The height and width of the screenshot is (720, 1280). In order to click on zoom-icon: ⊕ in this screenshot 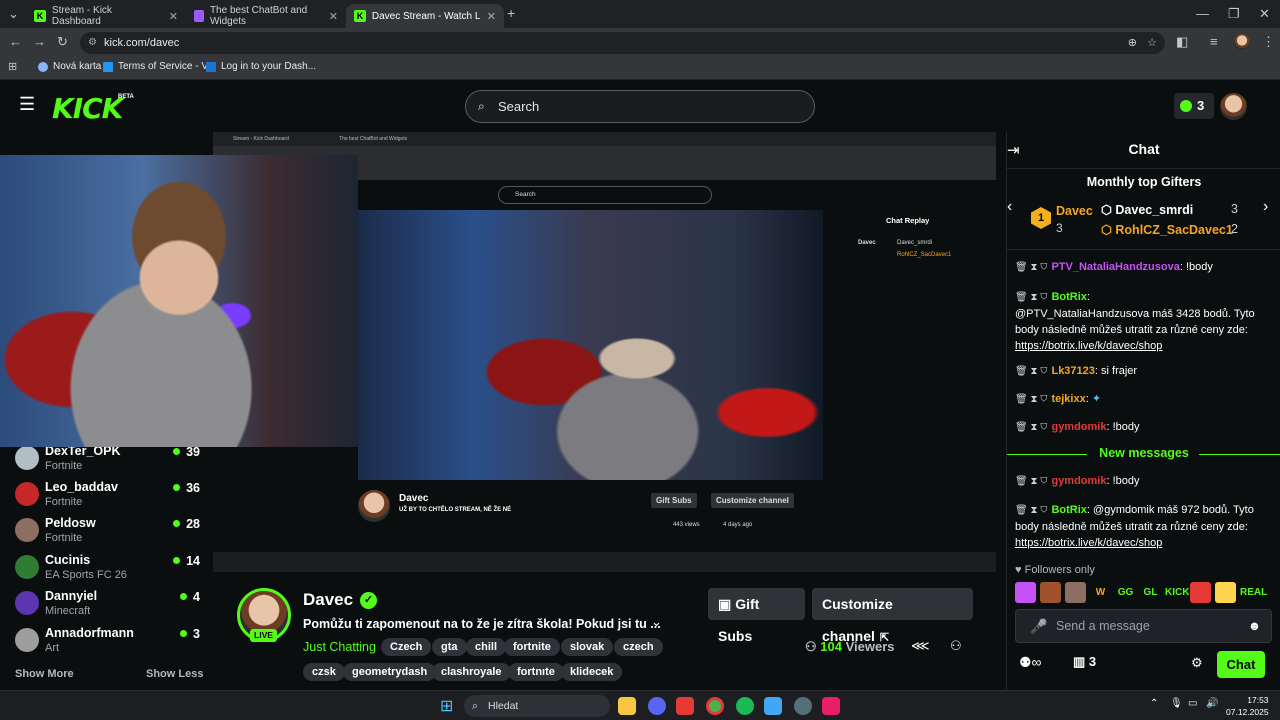, I will do `click(1132, 43)`.